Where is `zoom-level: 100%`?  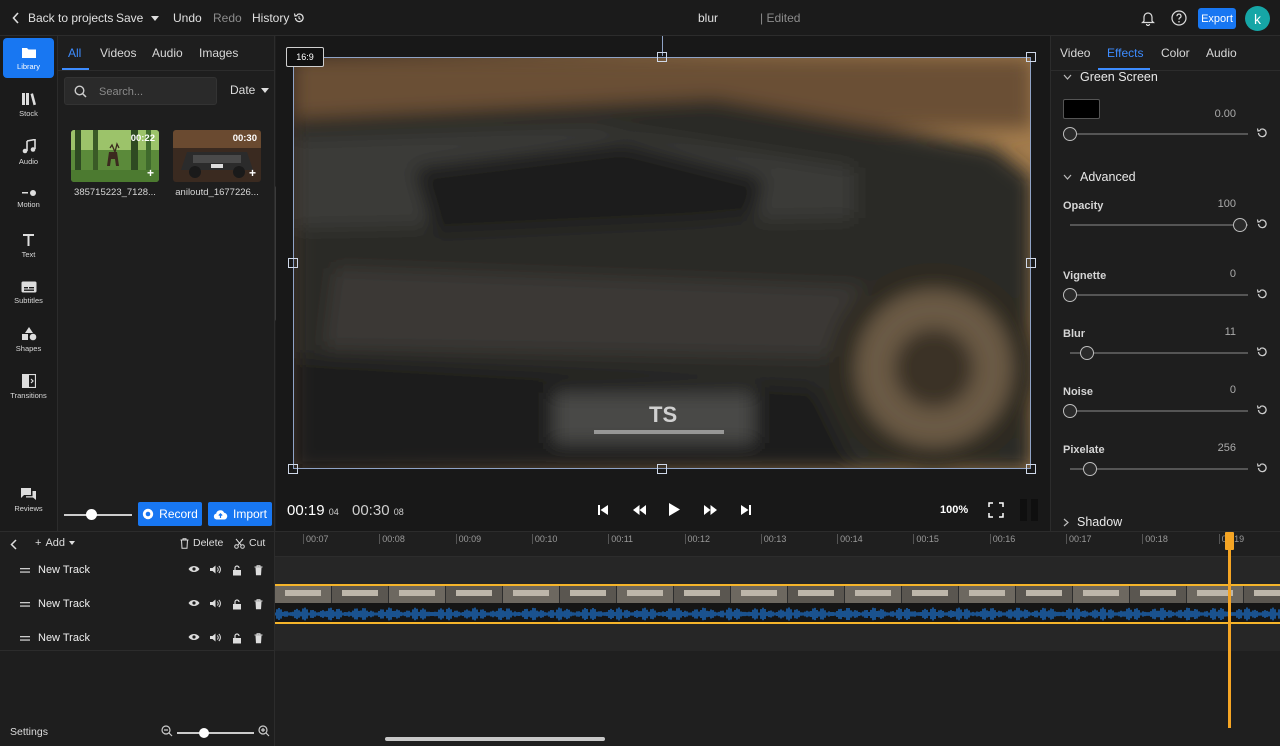
zoom-level: 100% is located at coordinates (954, 510).